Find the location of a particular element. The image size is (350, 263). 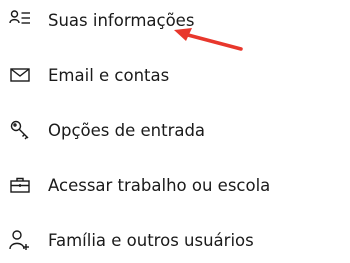

person-lines-icon is located at coordinates (20, 20).